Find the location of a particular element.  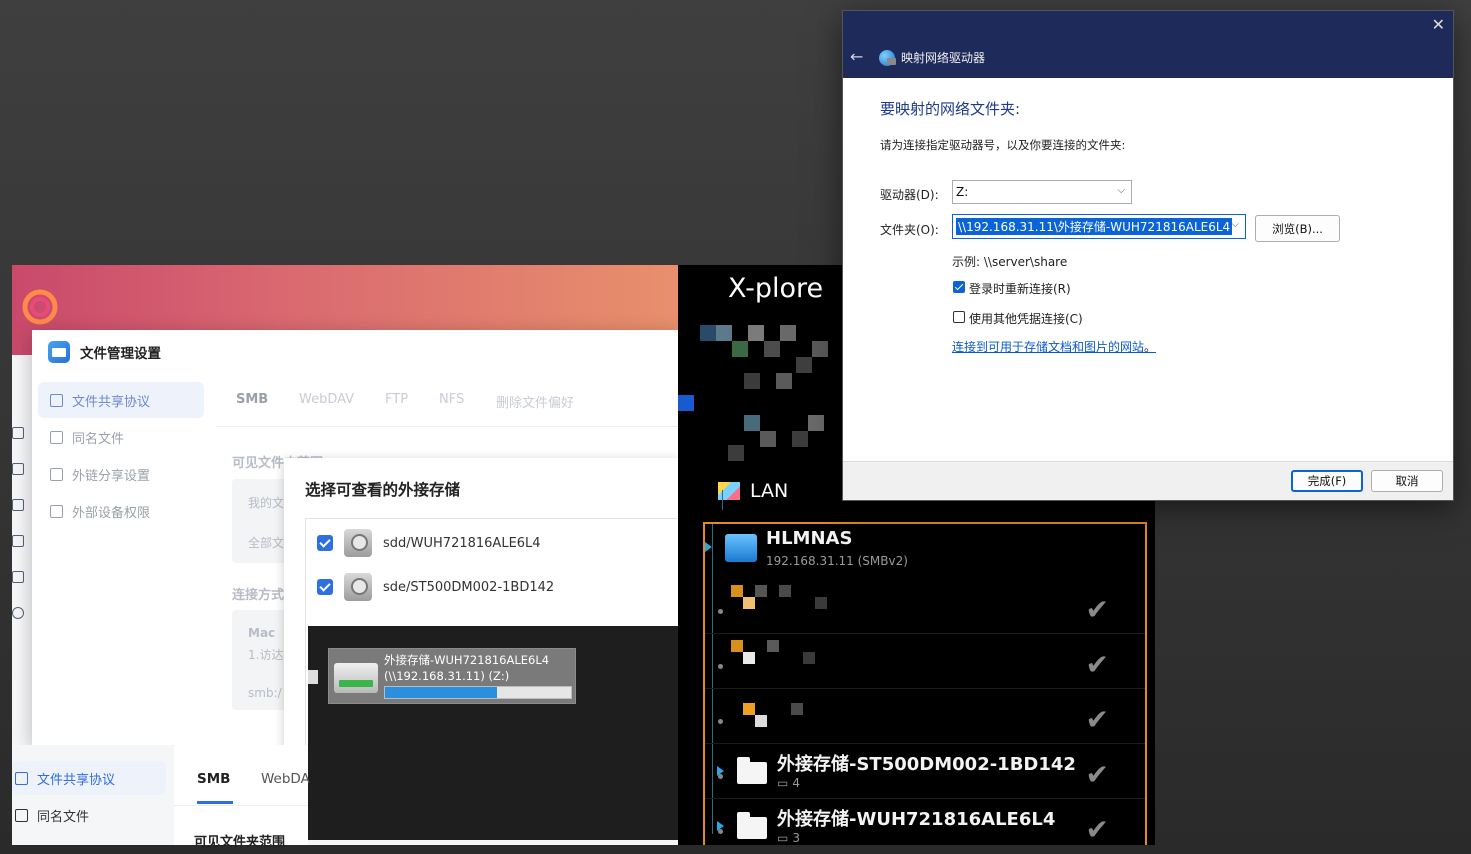

xplore-title: X-plore is located at coordinates (776, 288).